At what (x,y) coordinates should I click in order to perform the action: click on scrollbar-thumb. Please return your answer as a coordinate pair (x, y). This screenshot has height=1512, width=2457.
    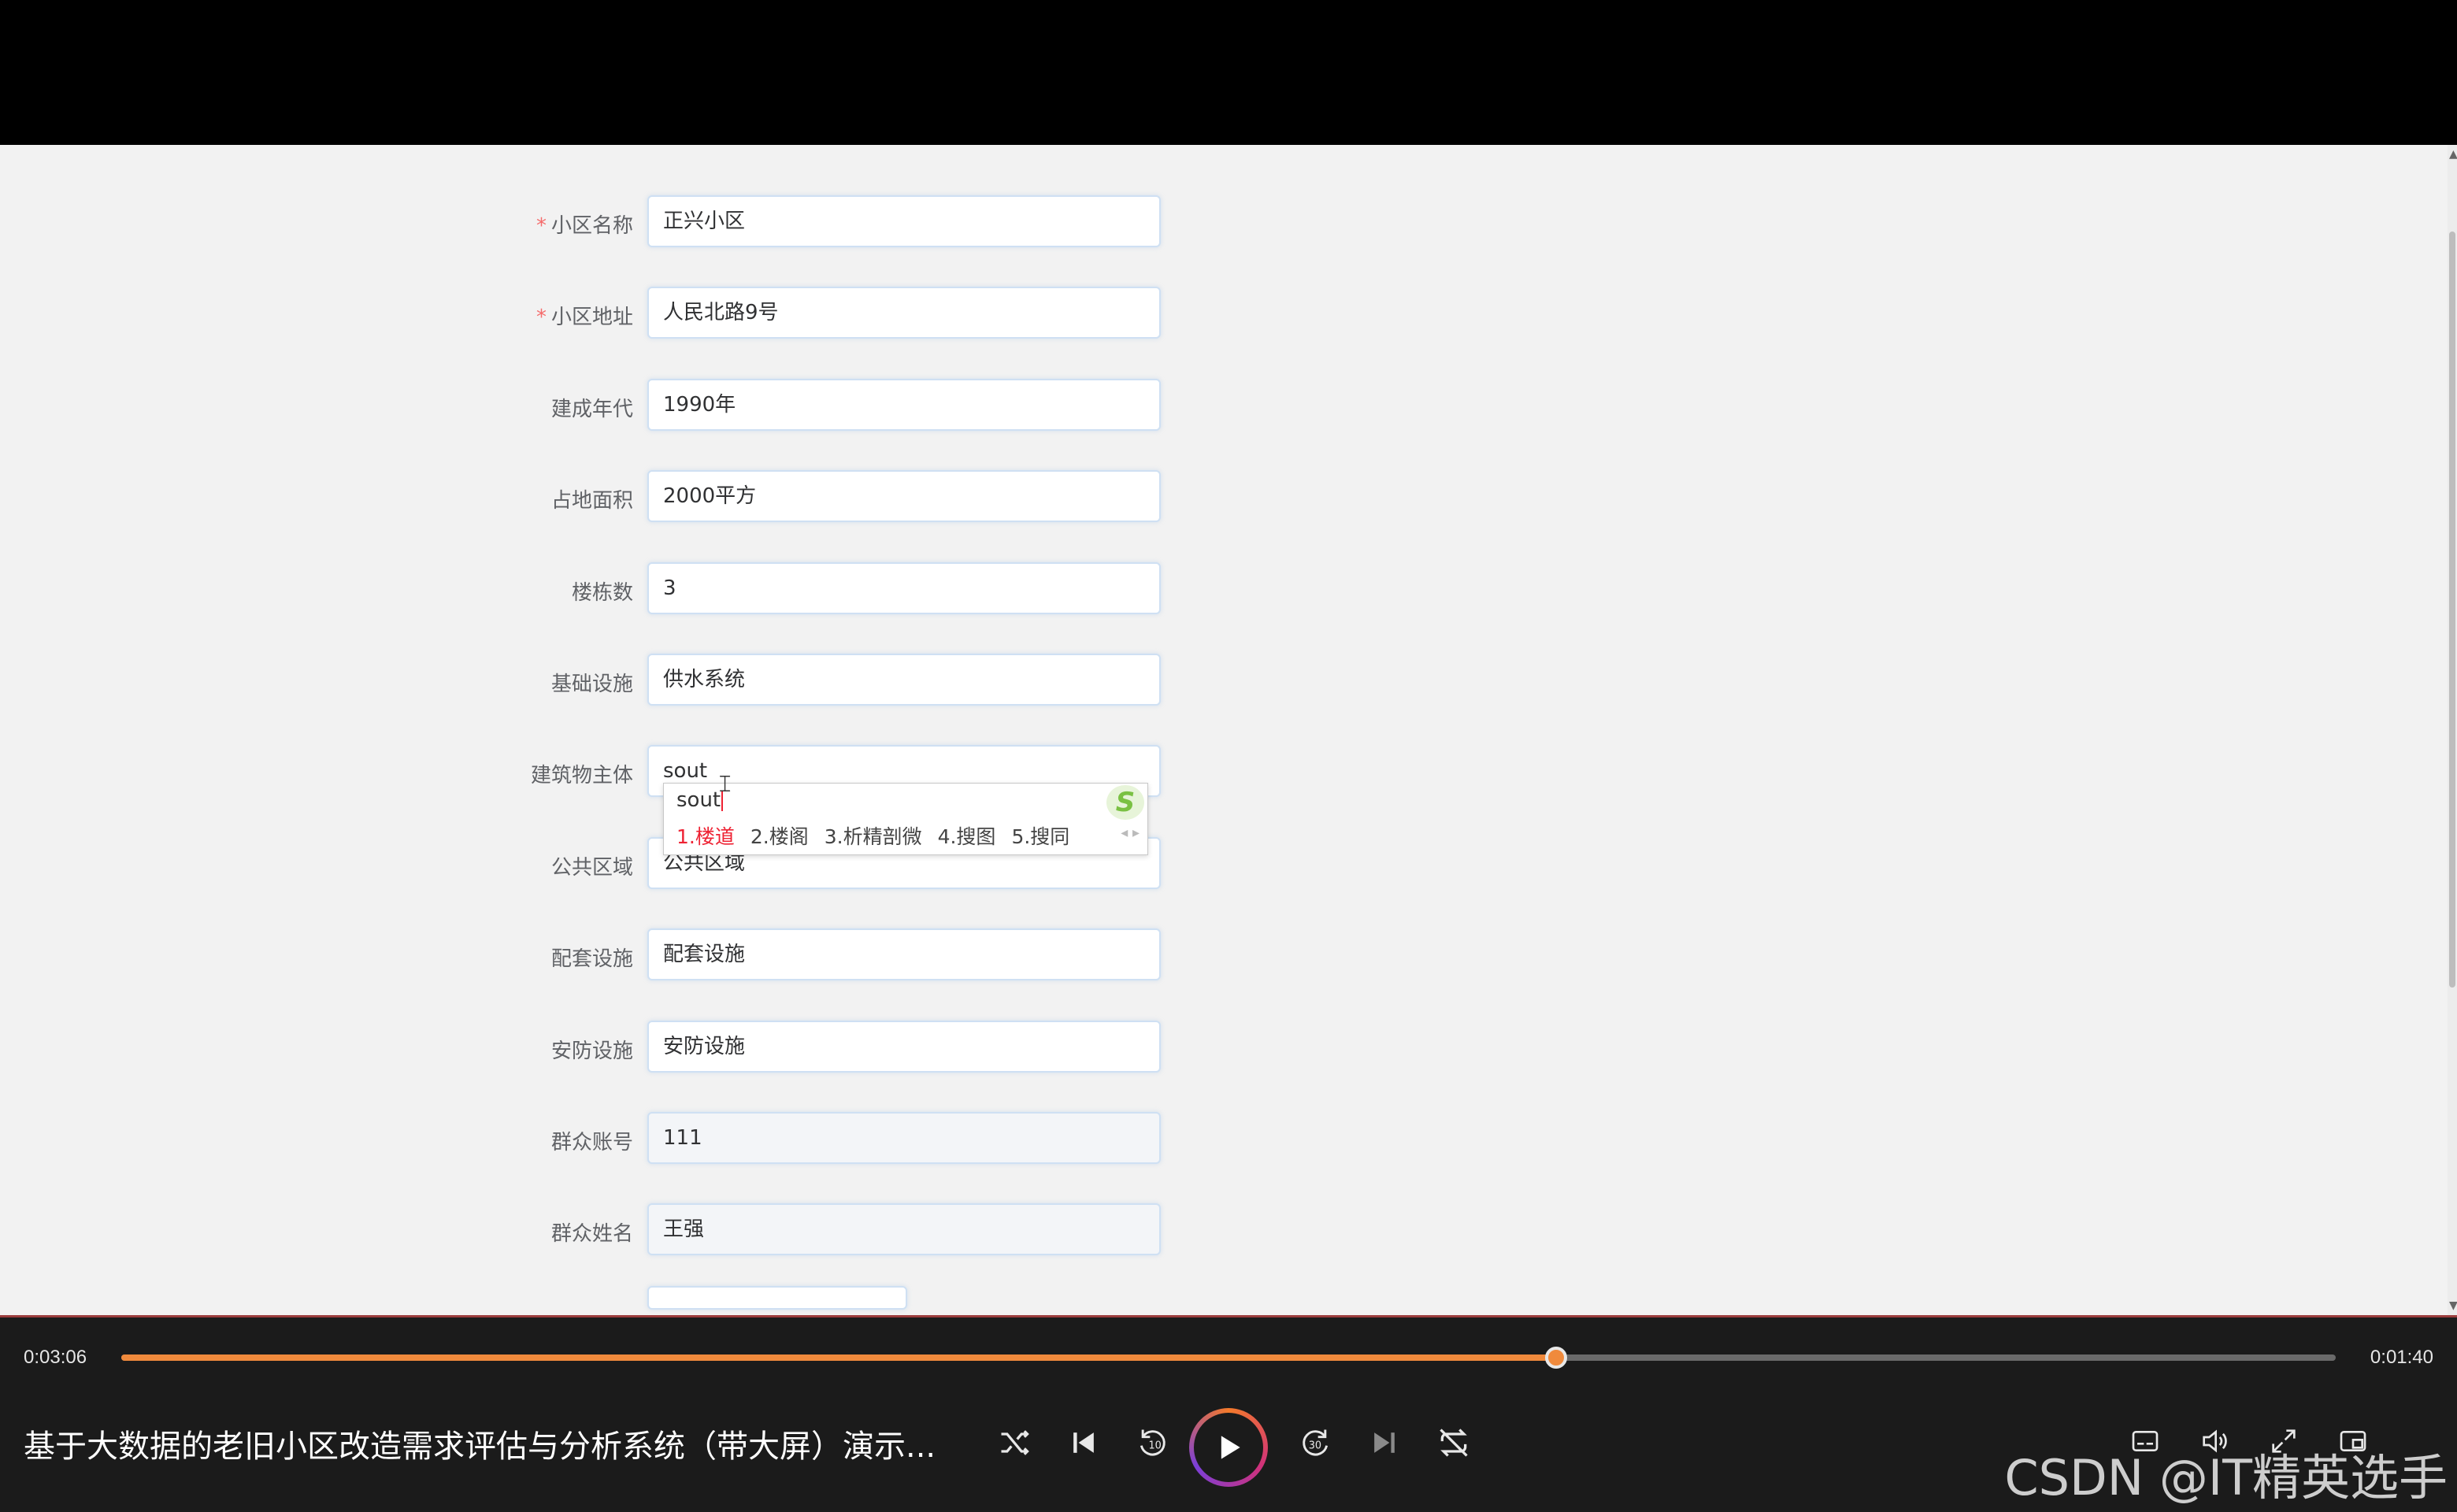
    Looking at the image, I should click on (2452, 610).